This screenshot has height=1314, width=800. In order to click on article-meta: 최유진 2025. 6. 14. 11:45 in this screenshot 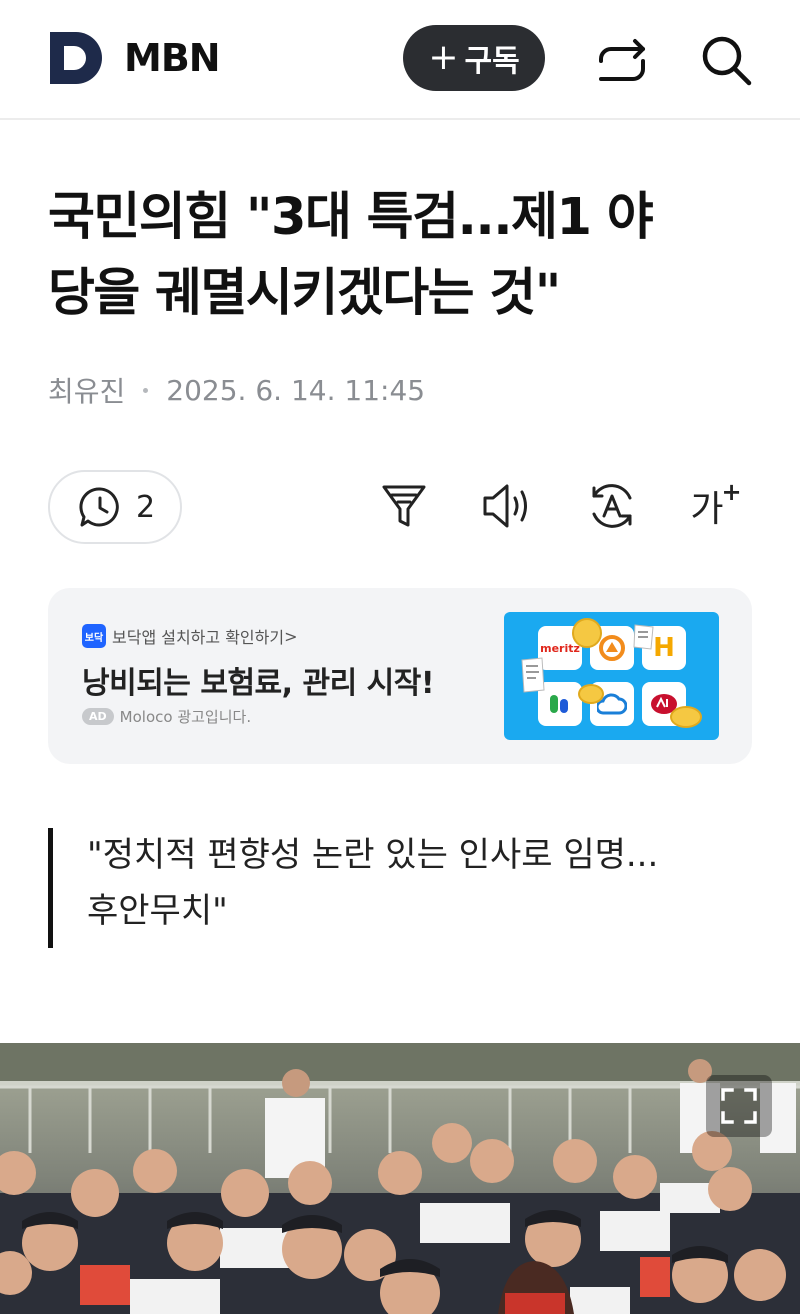, I will do `click(236, 390)`.